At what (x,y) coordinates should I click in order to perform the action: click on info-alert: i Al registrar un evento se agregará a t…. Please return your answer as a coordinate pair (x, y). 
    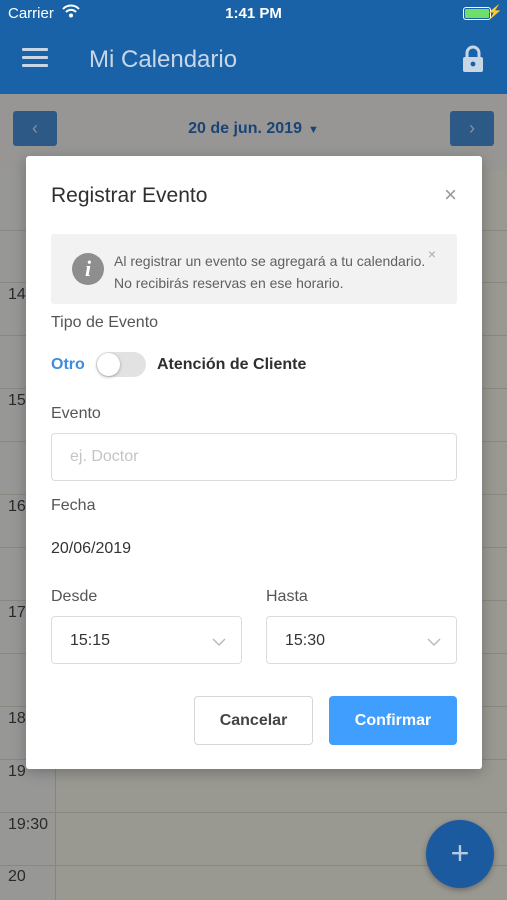
    Looking at the image, I should click on (254, 269).